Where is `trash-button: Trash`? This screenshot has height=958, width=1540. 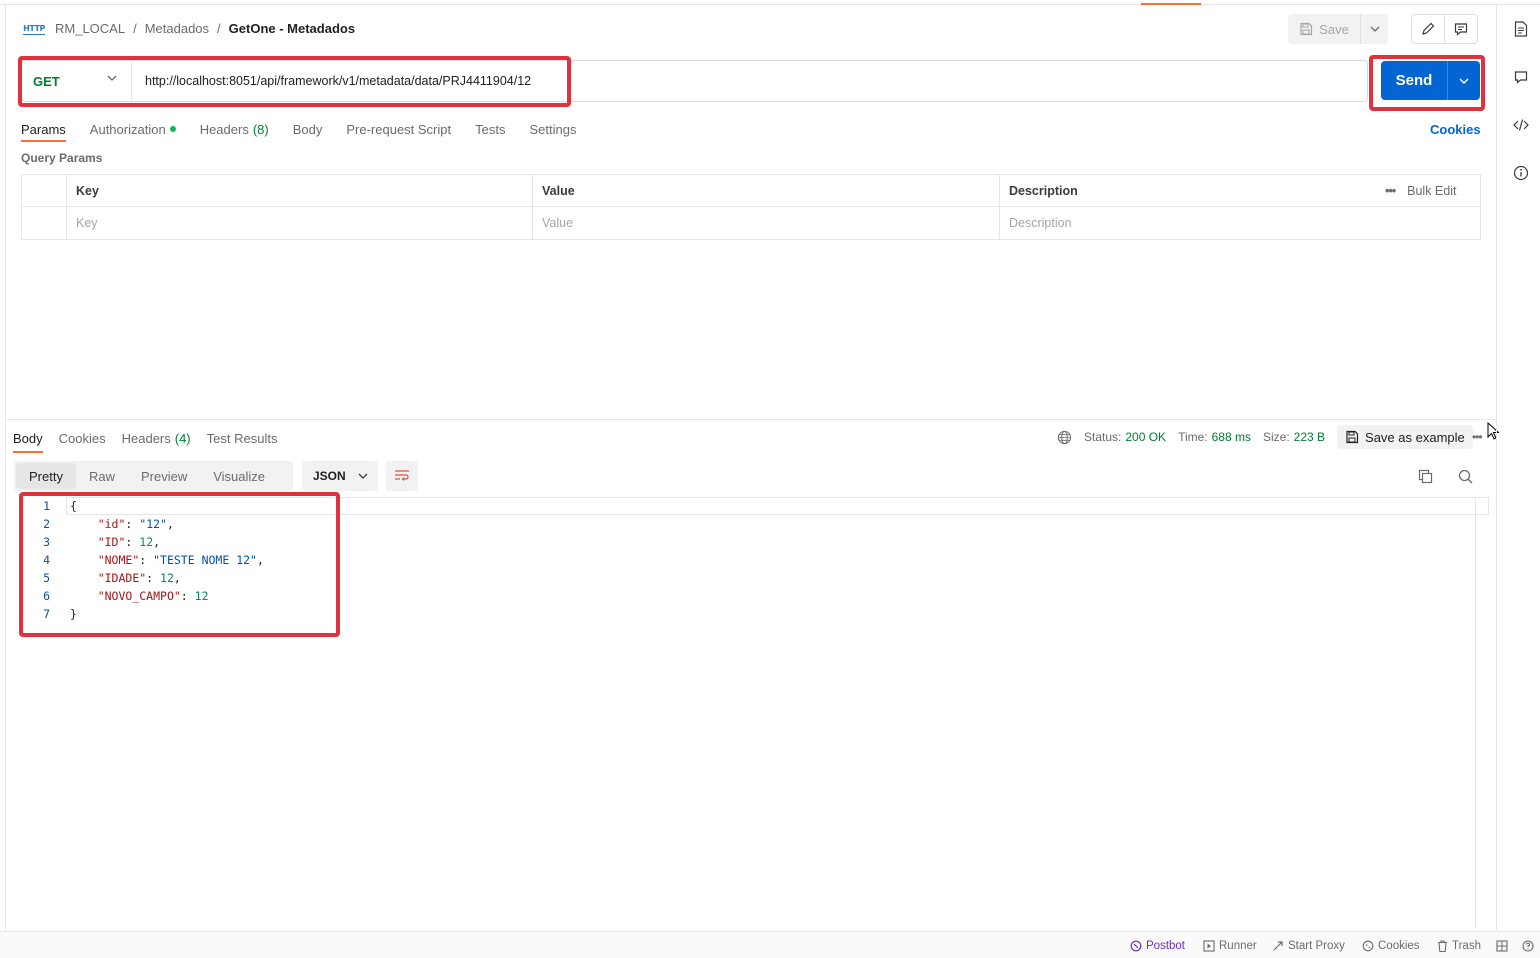 trash-button: Trash is located at coordinates (1459, 946).